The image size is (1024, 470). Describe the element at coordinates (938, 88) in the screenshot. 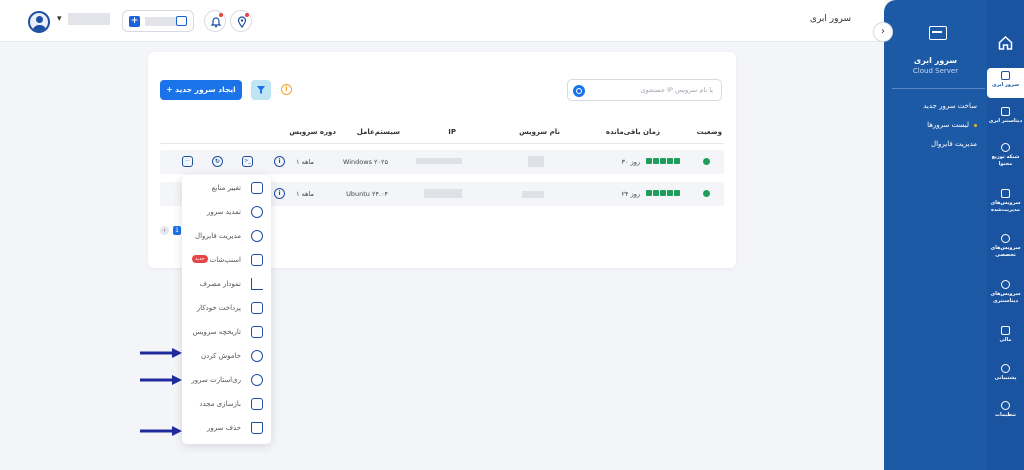

I see `section-divider` at that location.